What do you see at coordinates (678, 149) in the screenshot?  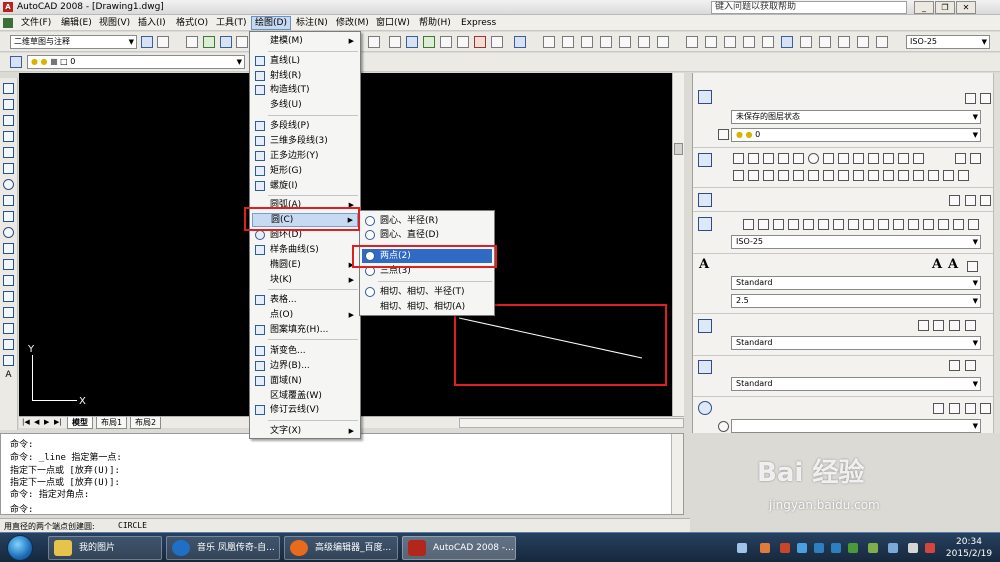 I see `scroll-thumb` at bounding box center [678, 149].